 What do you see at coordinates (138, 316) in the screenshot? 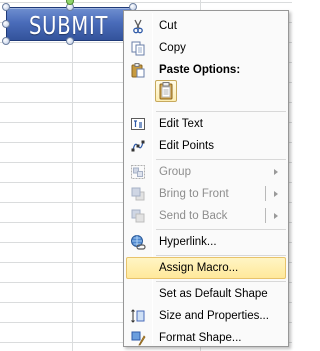
I see `size-properties-icon` at bounding box center [138, 316].